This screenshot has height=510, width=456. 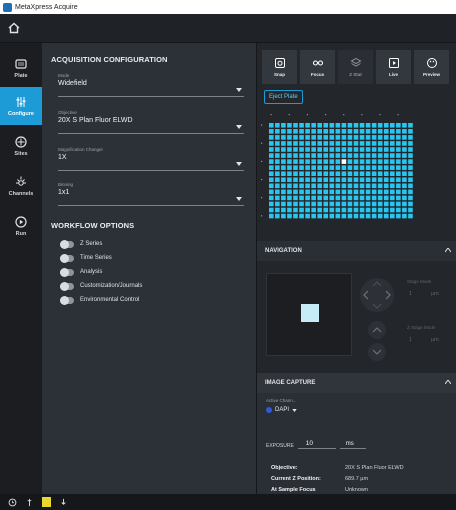 What do you see at coordinates (21, 68) in the screenshot?
I see `sidebar-item-plate: Plate` at bounding box center [21, 68].